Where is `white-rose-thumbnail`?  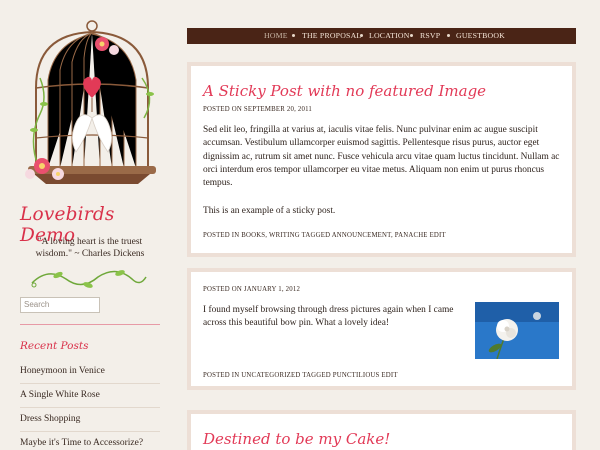
white-rose-thumbnail is located at coordinates (517, 330).